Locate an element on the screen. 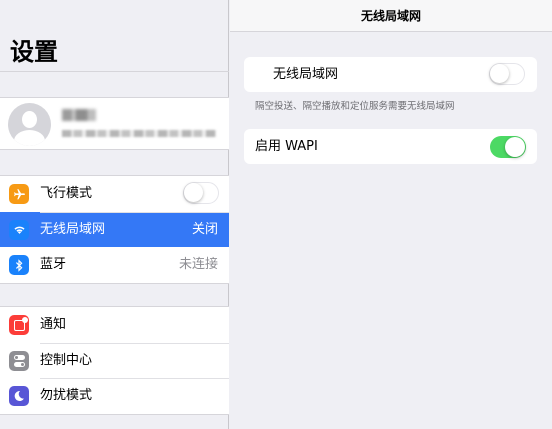 This screenshot has width=552, height=429. sidebar-item-wifi: 无线局域网 关闭 is located at coordinates (114, 229).